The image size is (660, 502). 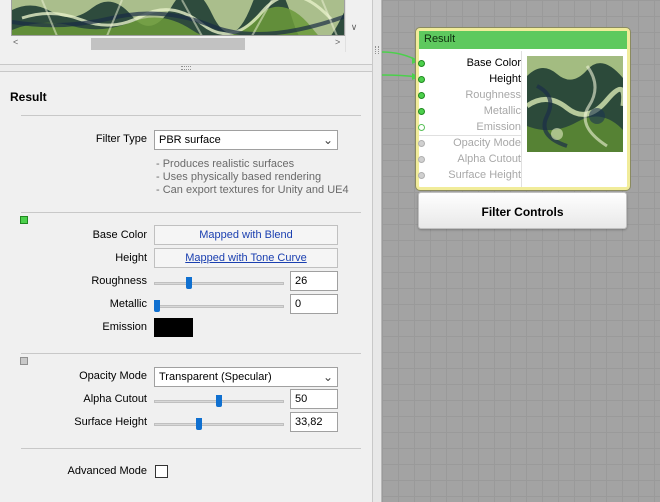 What do you see at coordinates (15, 42) in the screenshot?
I see `scroll-left-arrow-icon: <` at bounding box center [15, 42].